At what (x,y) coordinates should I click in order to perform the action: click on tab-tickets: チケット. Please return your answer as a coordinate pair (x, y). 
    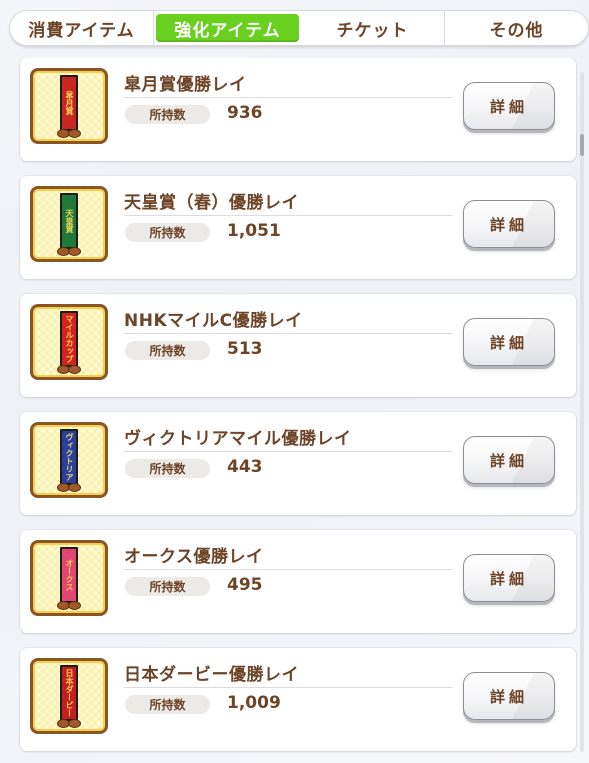
    Looking at the image, I should click on (373, 28).